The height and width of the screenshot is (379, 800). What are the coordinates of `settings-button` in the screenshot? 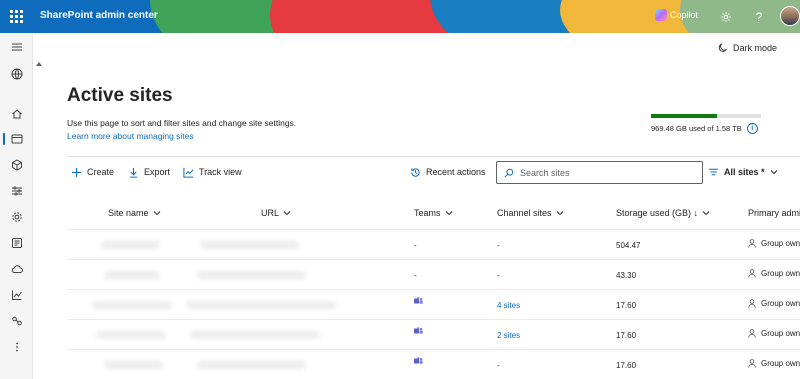 It's located at (726, 16).